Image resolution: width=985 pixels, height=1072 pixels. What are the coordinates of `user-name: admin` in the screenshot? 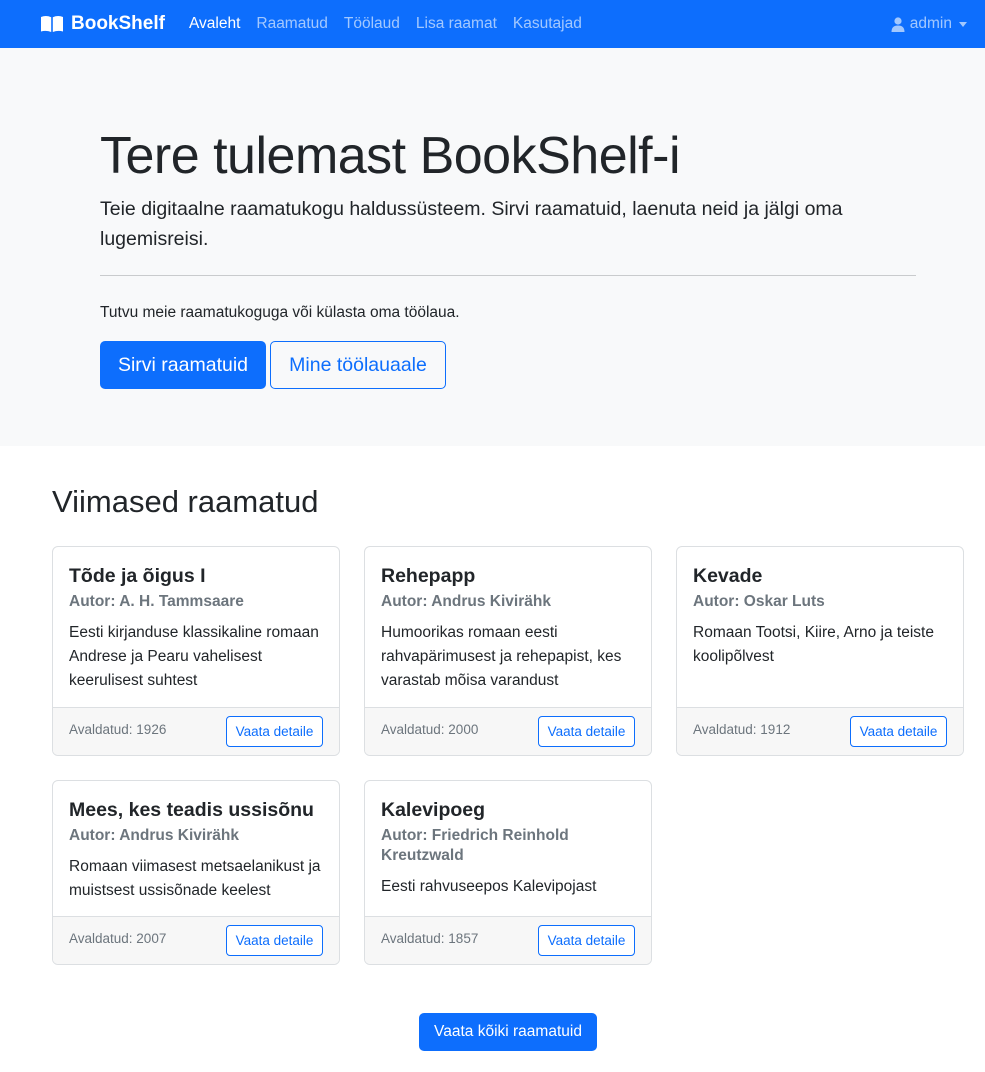 It's located at (930, 23).